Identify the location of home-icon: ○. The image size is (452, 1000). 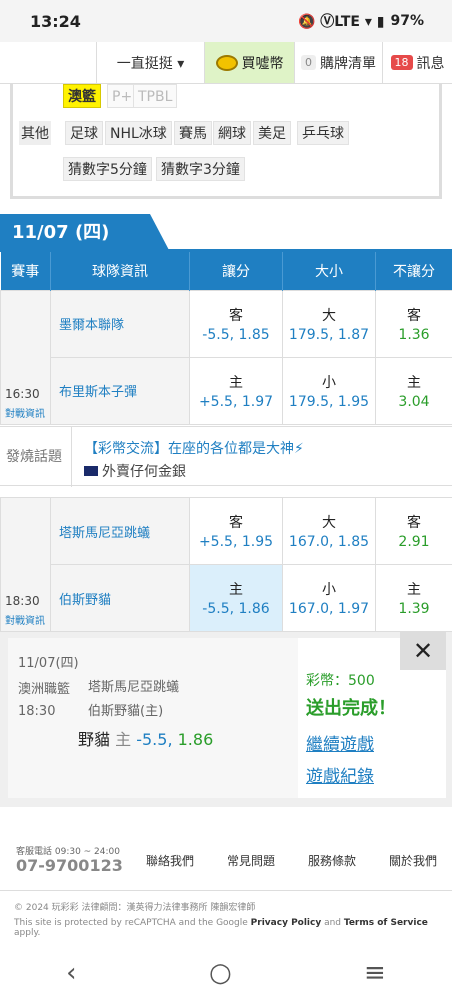
(220, 973).